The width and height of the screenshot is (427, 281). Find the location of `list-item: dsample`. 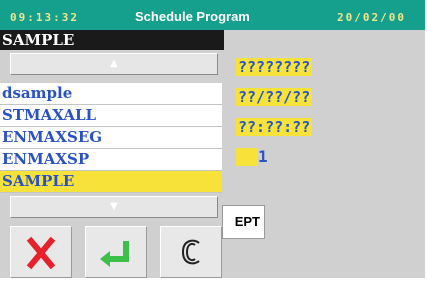

list-item: dsample is located at coordinates (111, 94).